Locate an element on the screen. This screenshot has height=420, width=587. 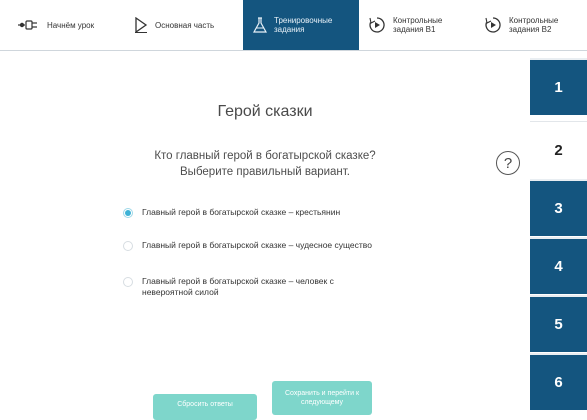
sidebar-item-5: 5 is located at coordinates (558, 323).